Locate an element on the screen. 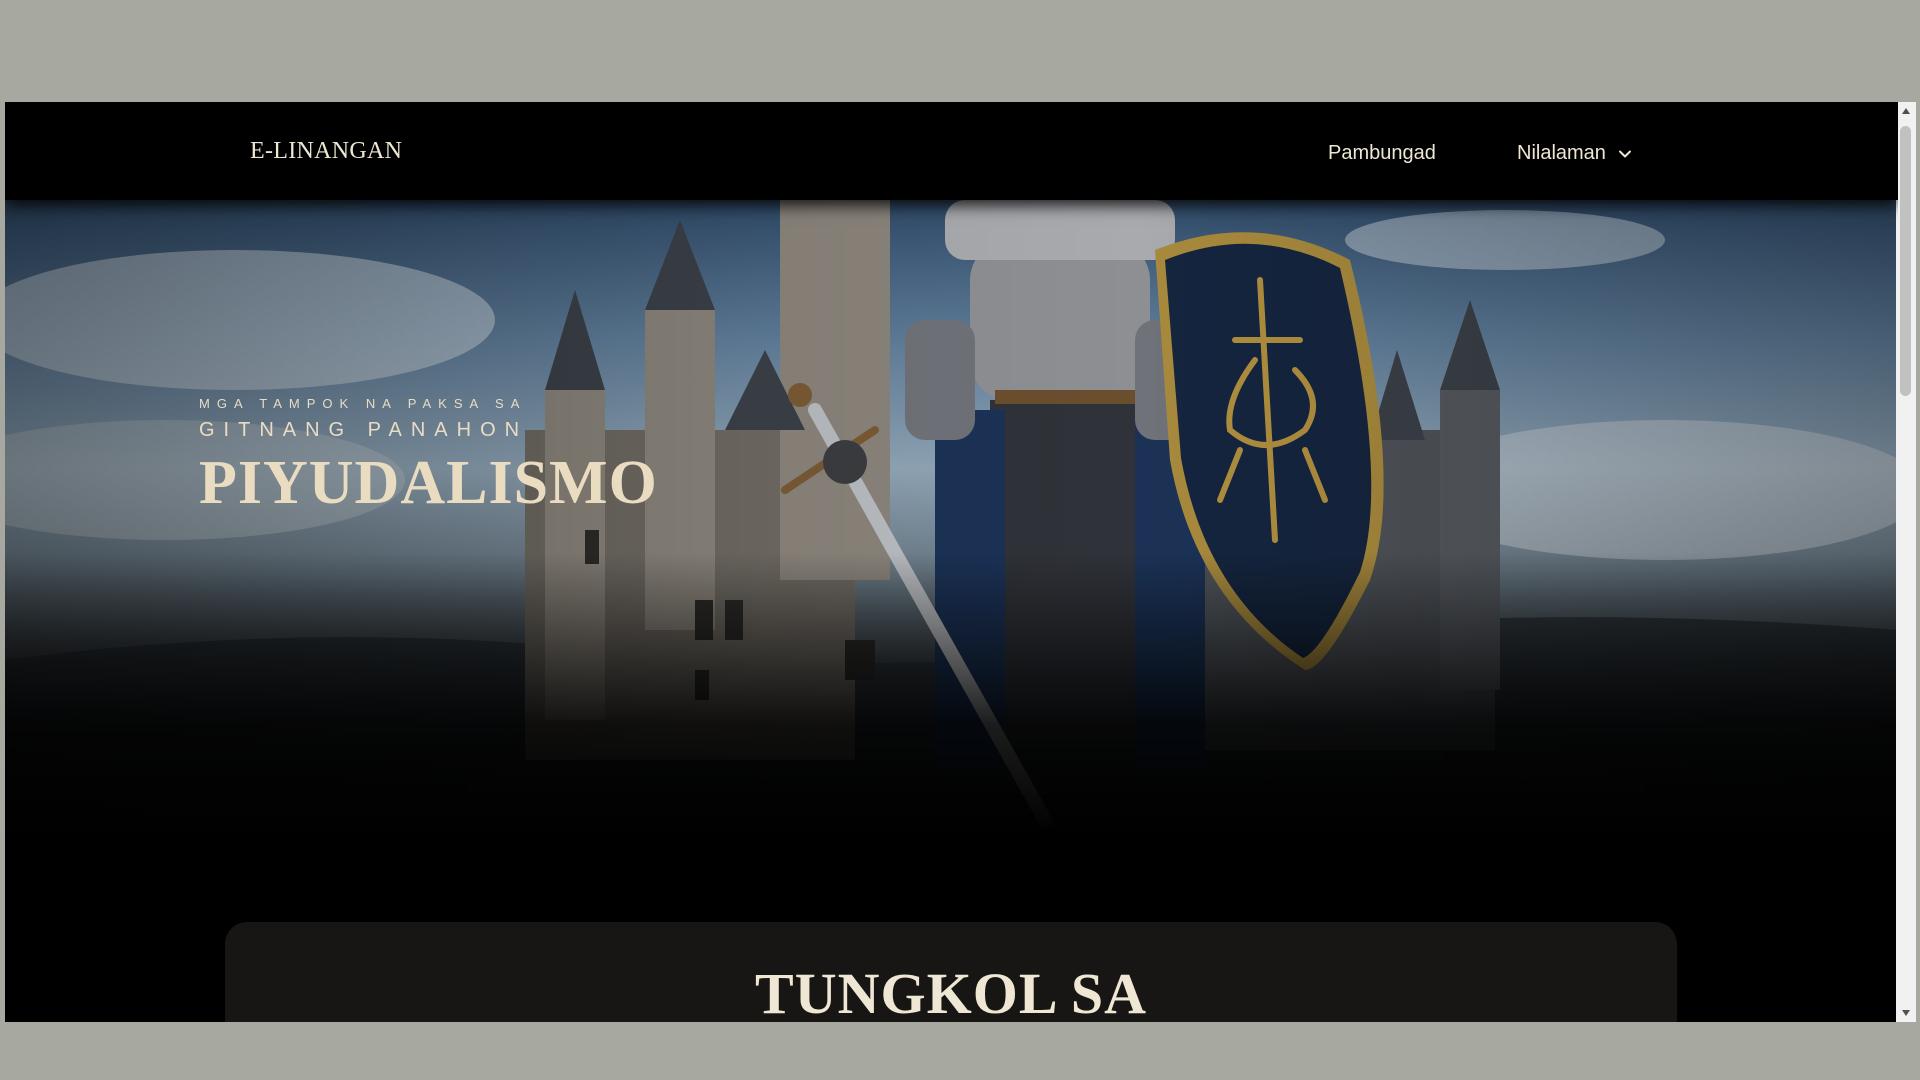 The image size is (1920, 1080). scrollbar-thumb is located at coordinates (1905, 261).